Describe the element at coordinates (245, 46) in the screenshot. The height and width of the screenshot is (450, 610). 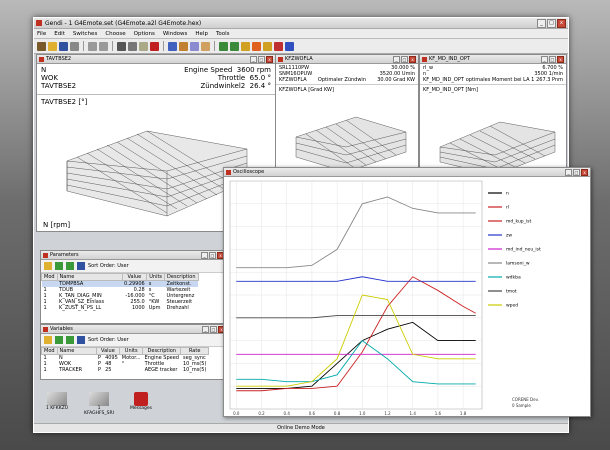
I see `record-icon` at that location.